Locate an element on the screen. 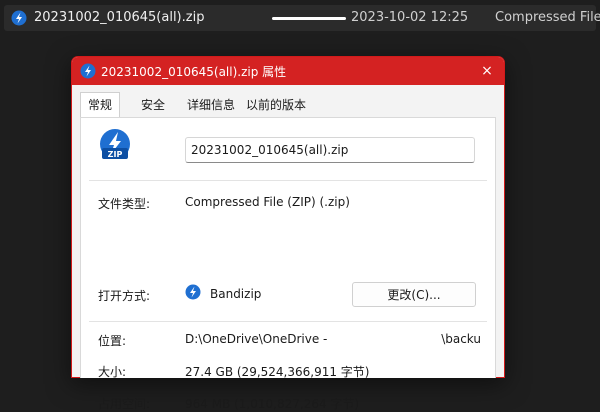 The image size is (600, 412). tab-general: 常规 is located at coordinates (100, 105).